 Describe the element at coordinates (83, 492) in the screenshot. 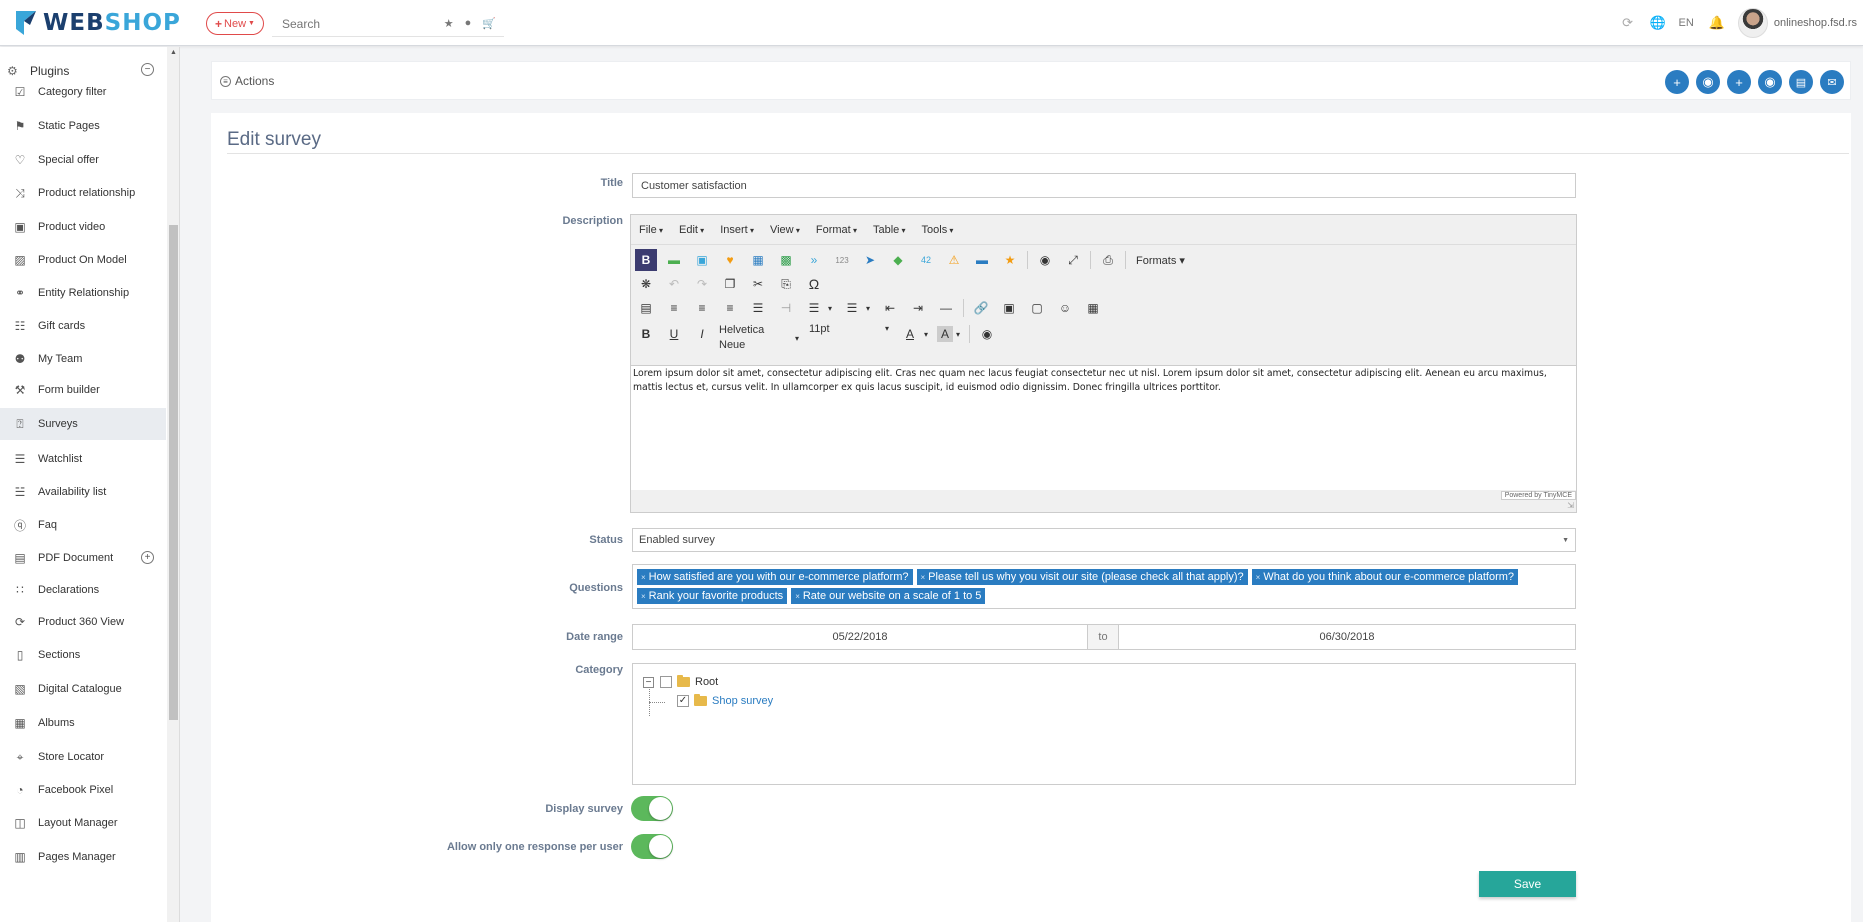

I see `sidebar-item-availability-list: ☱ Availability list` at that location.